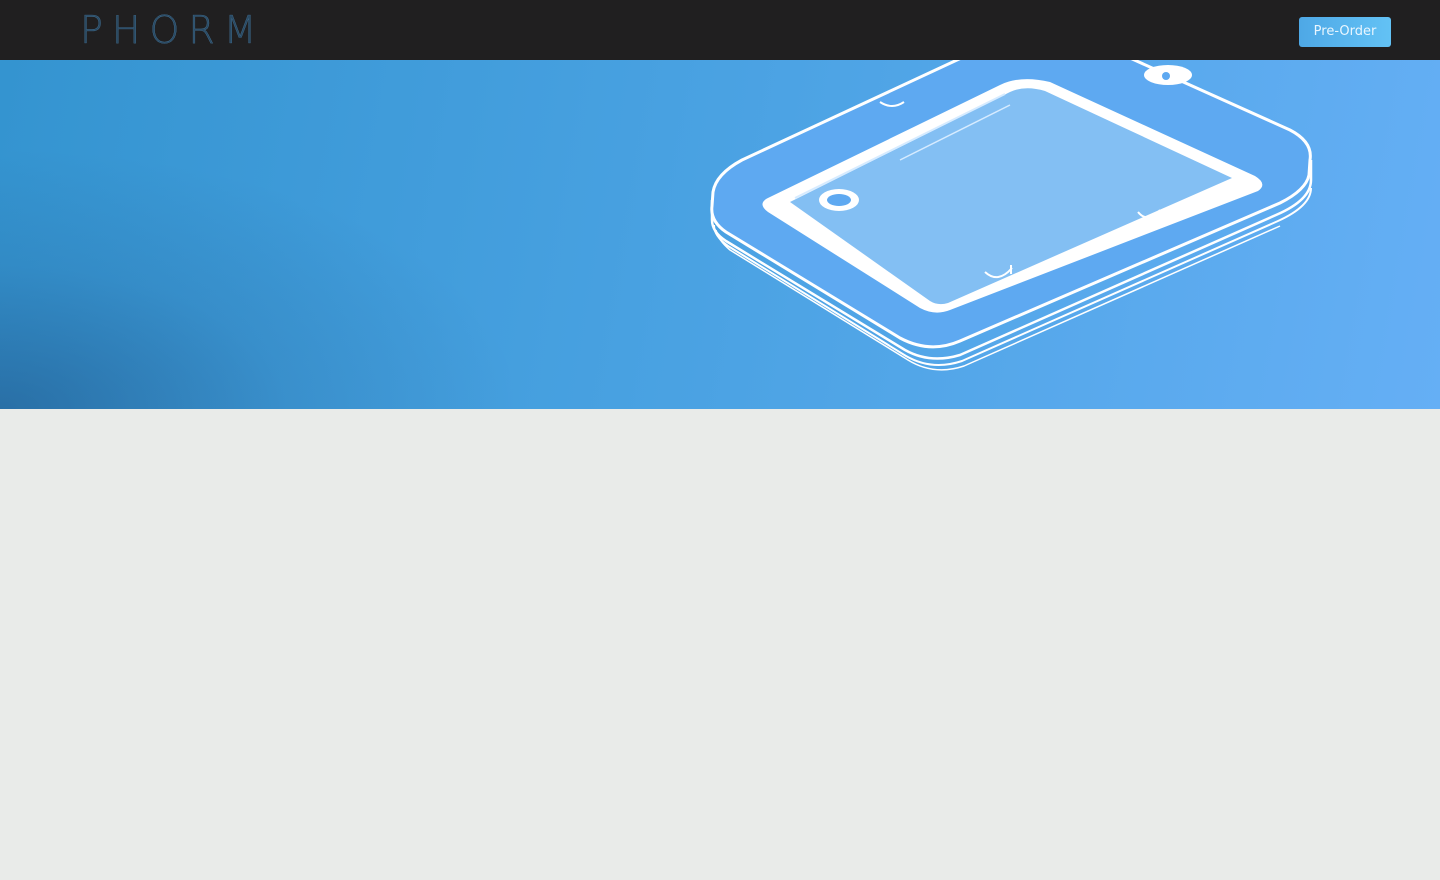 The width and height of the screenshot is (1440, 880). Describe the element at coordinates (720, 30) in the screenshot. I see `top-navigation-bar: PHORM Pre-Order` at that location.